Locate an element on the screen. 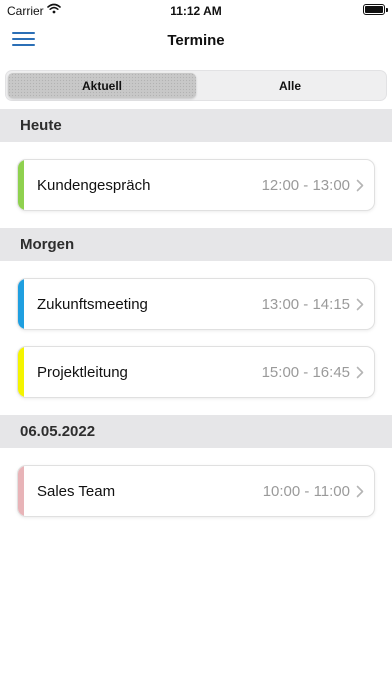 Image resolution: width=392 pixels, height=696 pixels. page-title: Termine is located at coordinates (196, 40).